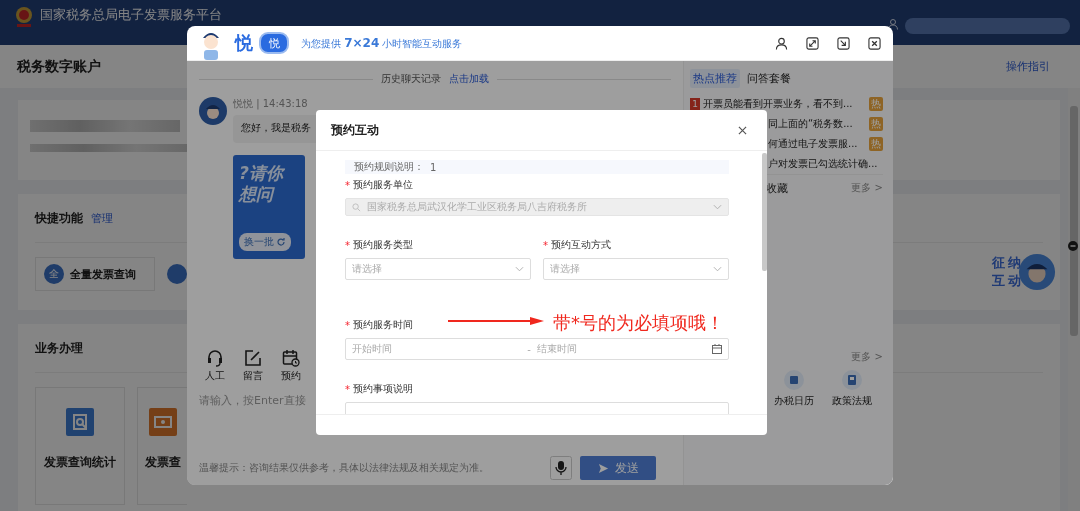 The image size is (1080, 511). What do you see at coordinates (812, 43) in the screenshot?
I see `expand-icon` at bounding box center [812, 43].